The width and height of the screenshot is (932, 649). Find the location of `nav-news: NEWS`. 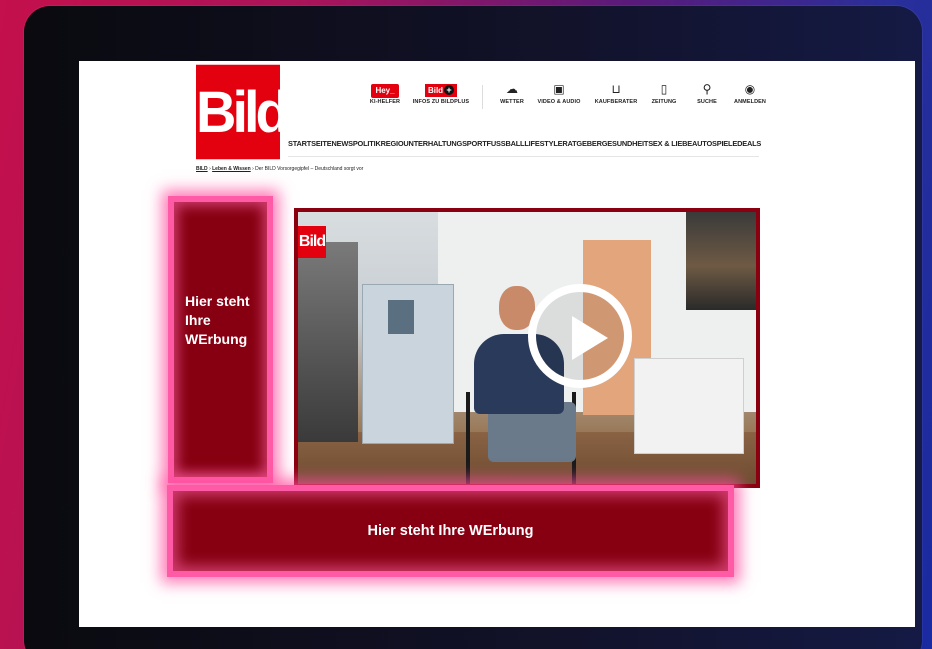

nav-news: NEWS is located at coordinates (342, 143).